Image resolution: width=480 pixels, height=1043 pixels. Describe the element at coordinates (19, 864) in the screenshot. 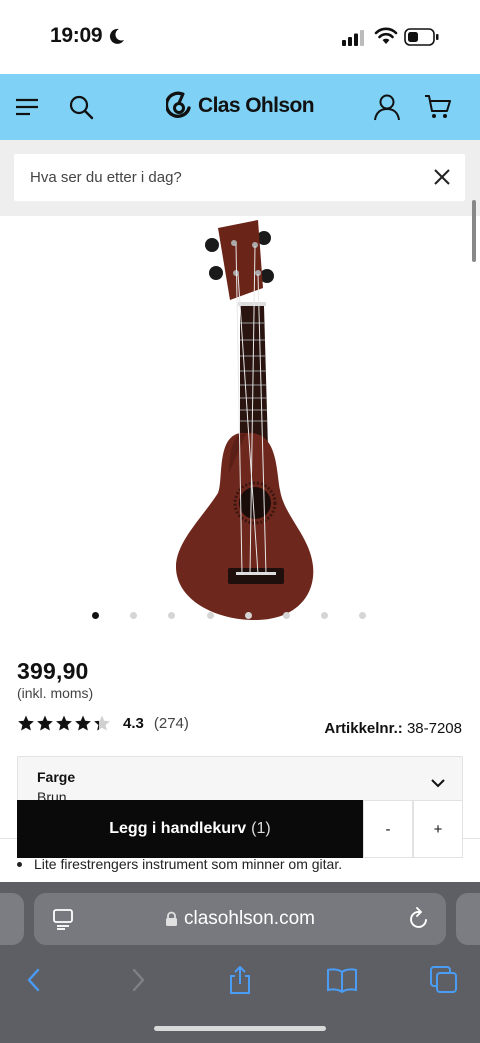

I see `bullet` at that location.